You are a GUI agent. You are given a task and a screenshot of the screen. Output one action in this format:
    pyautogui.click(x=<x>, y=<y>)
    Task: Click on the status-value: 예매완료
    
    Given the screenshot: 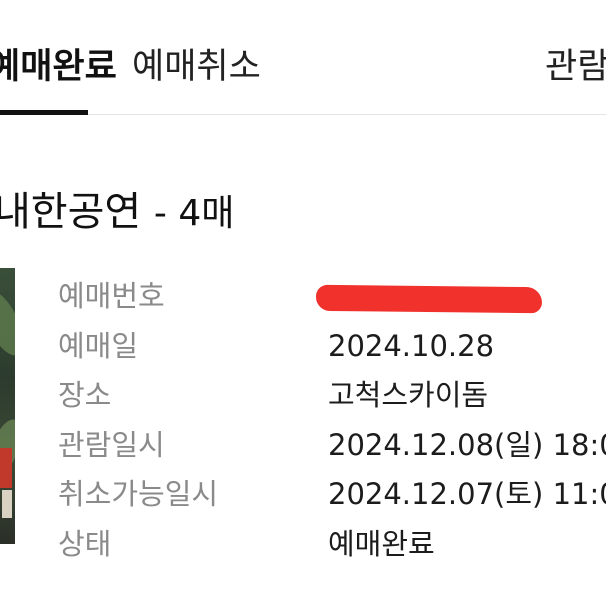 What is the action you would take?
    pyautogui.click(x=381, y=544)
    